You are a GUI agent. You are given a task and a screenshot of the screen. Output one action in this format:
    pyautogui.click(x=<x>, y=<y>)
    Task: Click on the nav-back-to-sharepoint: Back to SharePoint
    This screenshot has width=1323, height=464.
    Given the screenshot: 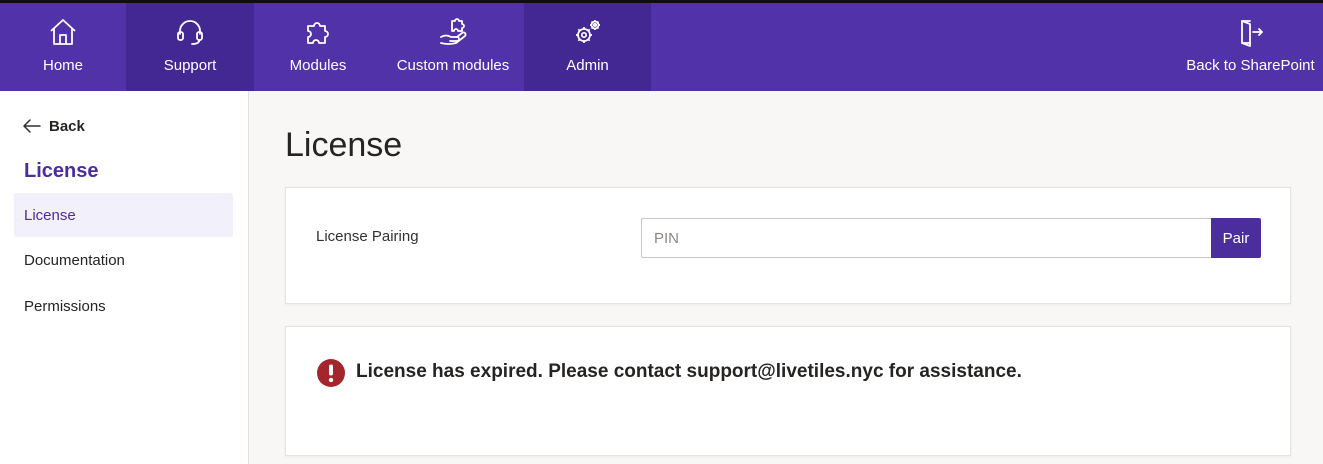 What is the action you would take?
    pyautogui.click(x=1250, y=47)
    